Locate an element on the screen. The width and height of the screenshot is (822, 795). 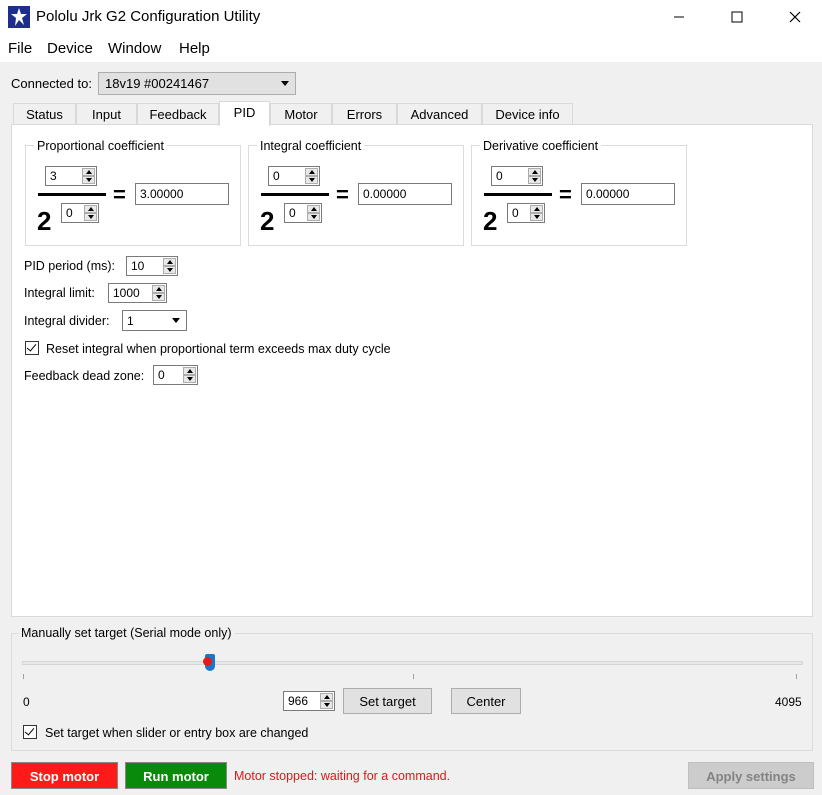
tab-feedback: Feedback is located at coordinates (178, 114).